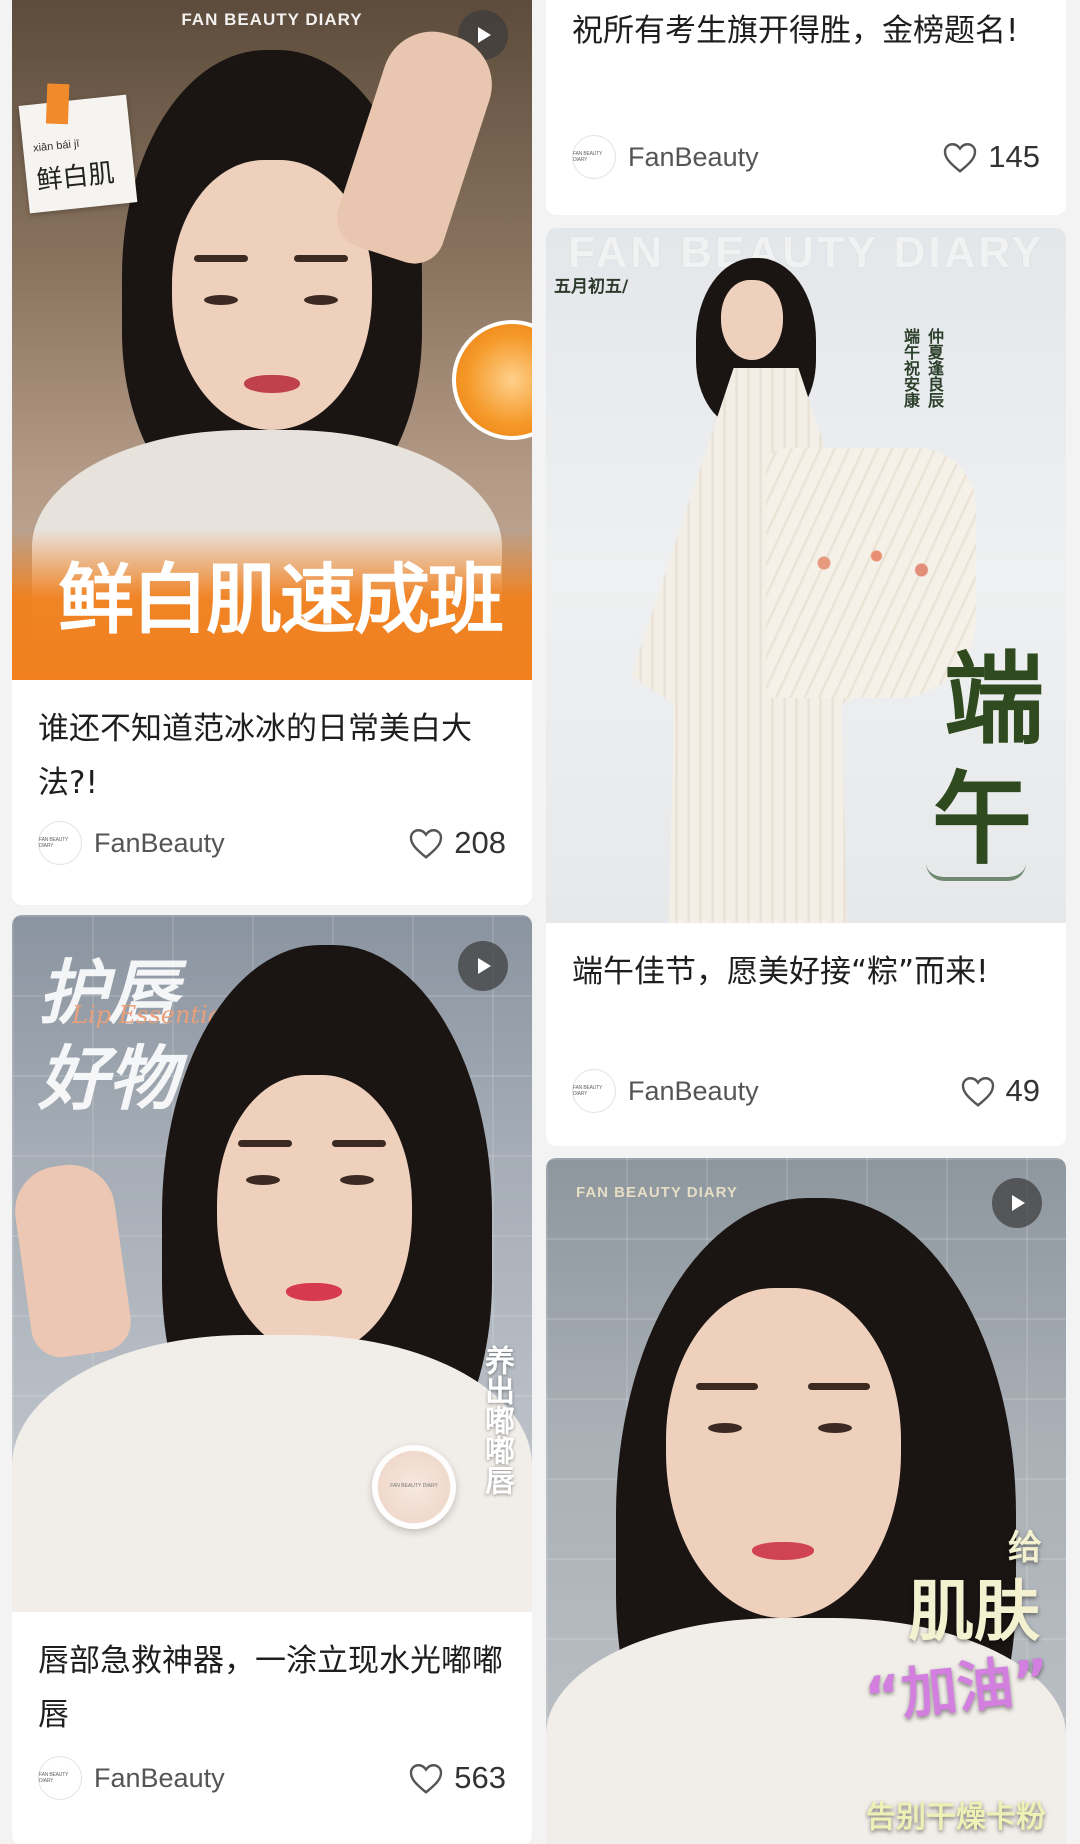  What do you see at coordinates (780, 972) in the screenshot?
I see `note-title: 端午佳节，愿美好接“粽”而来!` at bounding box center [780, 972].